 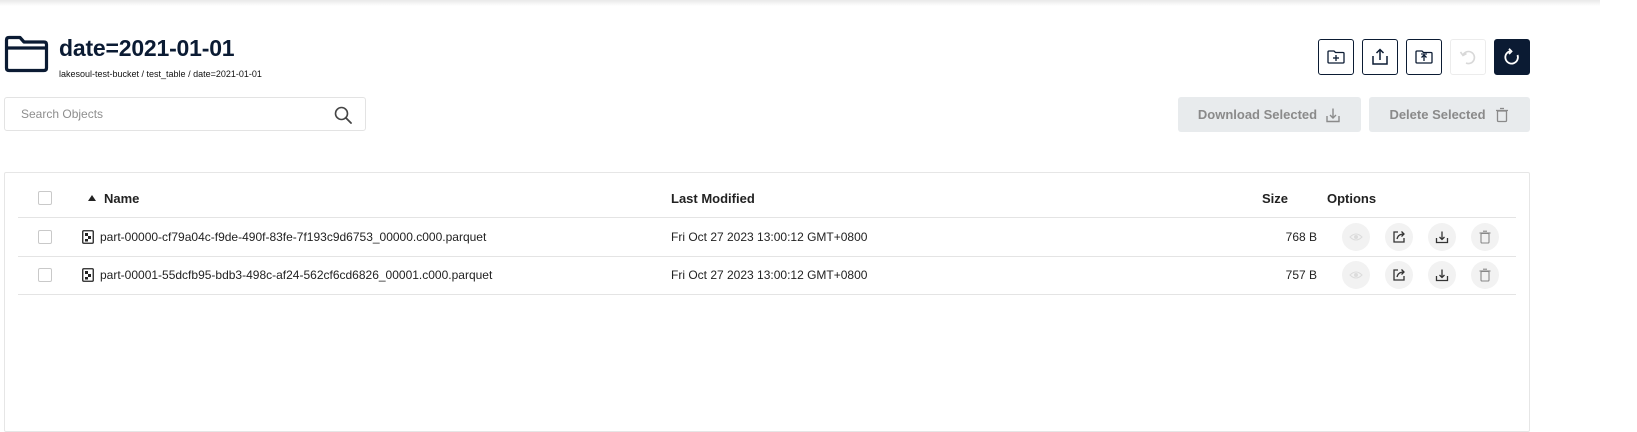 I want to click on upload-file-icon, so click(x=1380, y=56).